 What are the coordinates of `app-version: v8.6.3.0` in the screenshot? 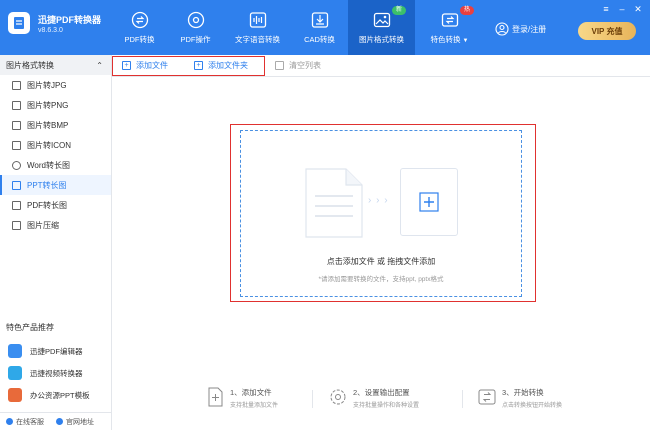 It's located at (50, 30).